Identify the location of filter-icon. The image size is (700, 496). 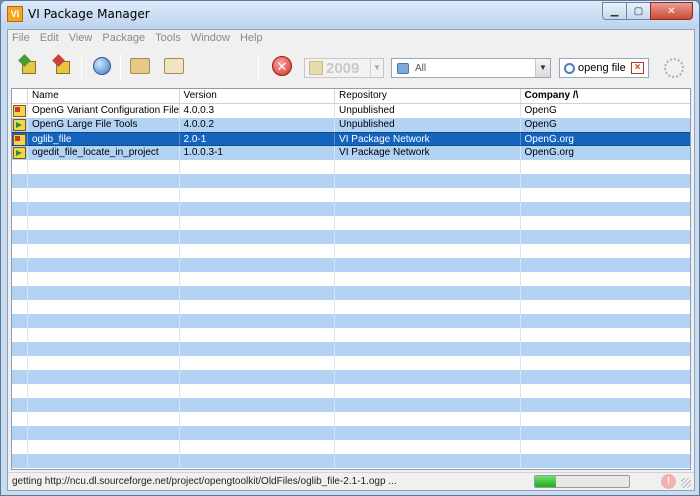
(403, 68).